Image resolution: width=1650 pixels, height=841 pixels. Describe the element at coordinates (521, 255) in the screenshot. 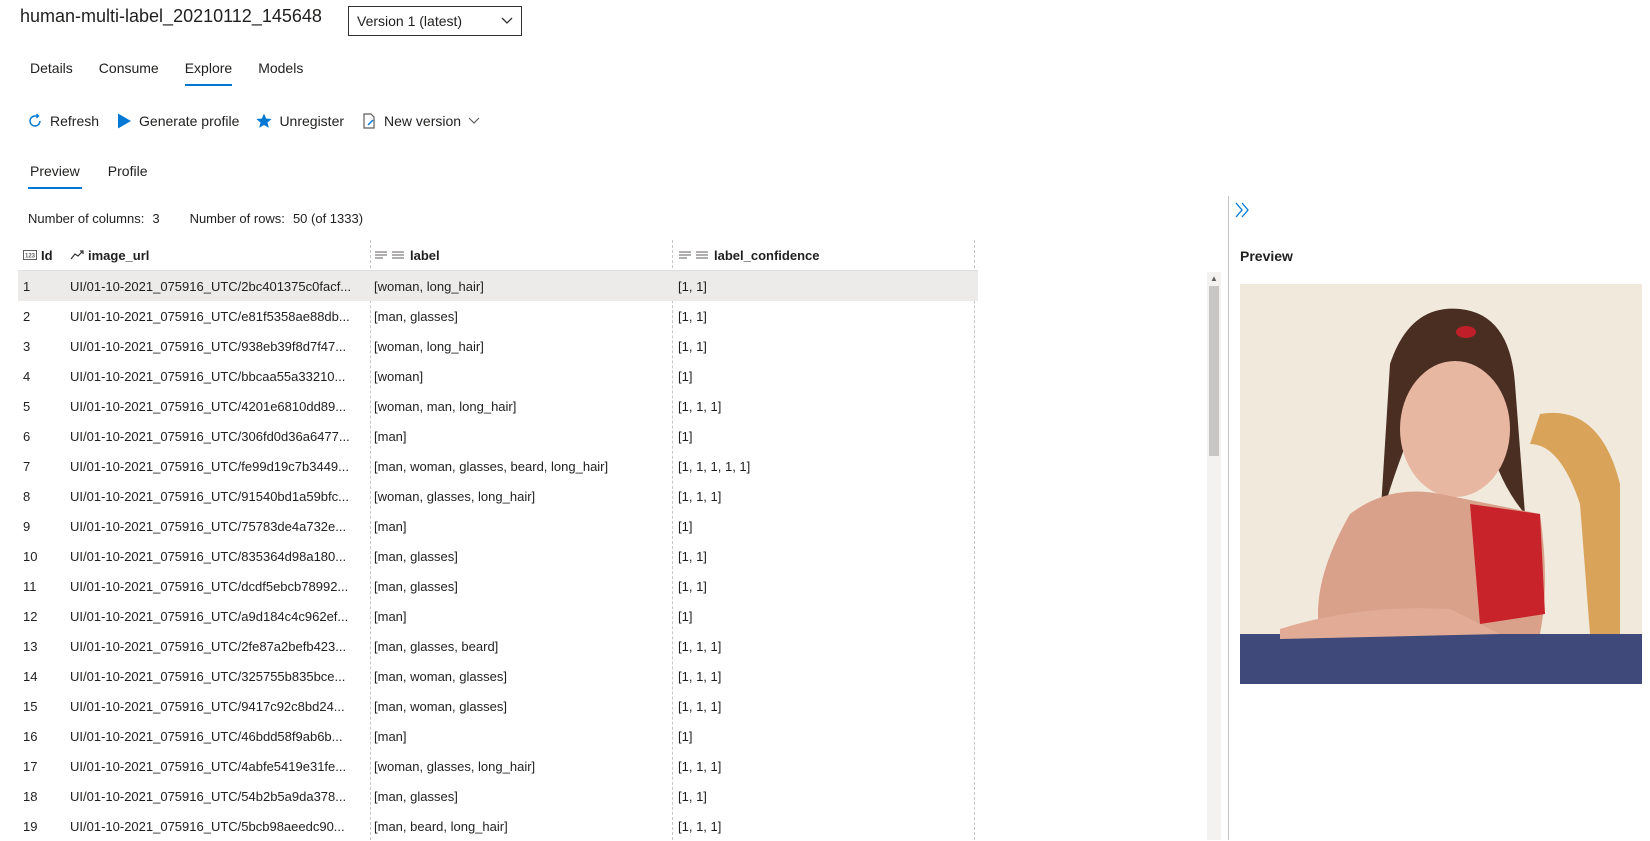

I see `column-header-label: label` at that location.